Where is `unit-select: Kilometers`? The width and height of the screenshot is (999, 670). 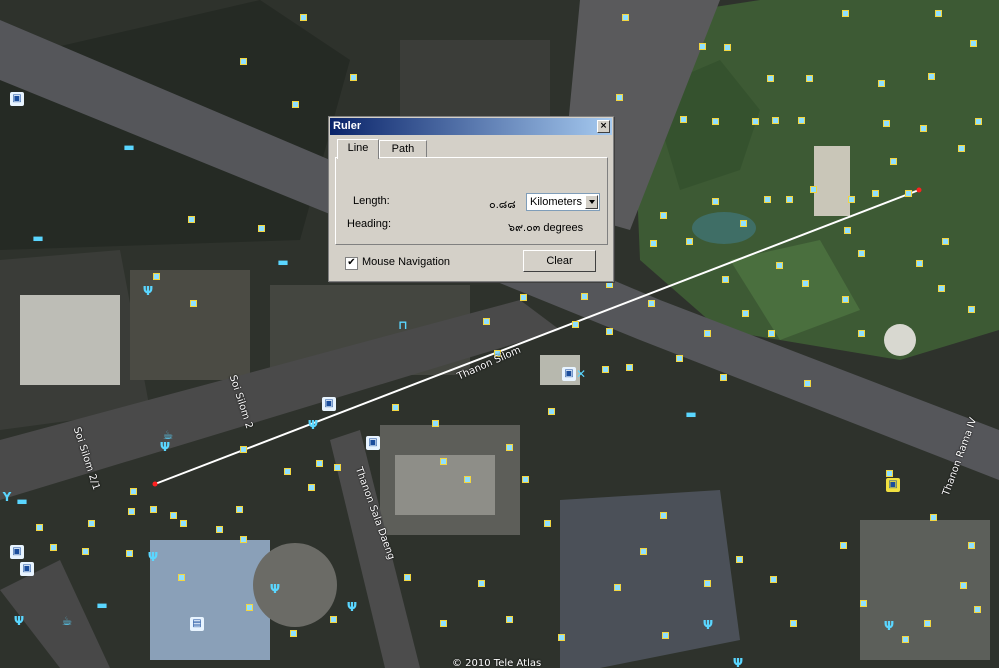 unit-select: Kilometers is located at coordinates (563, 202).